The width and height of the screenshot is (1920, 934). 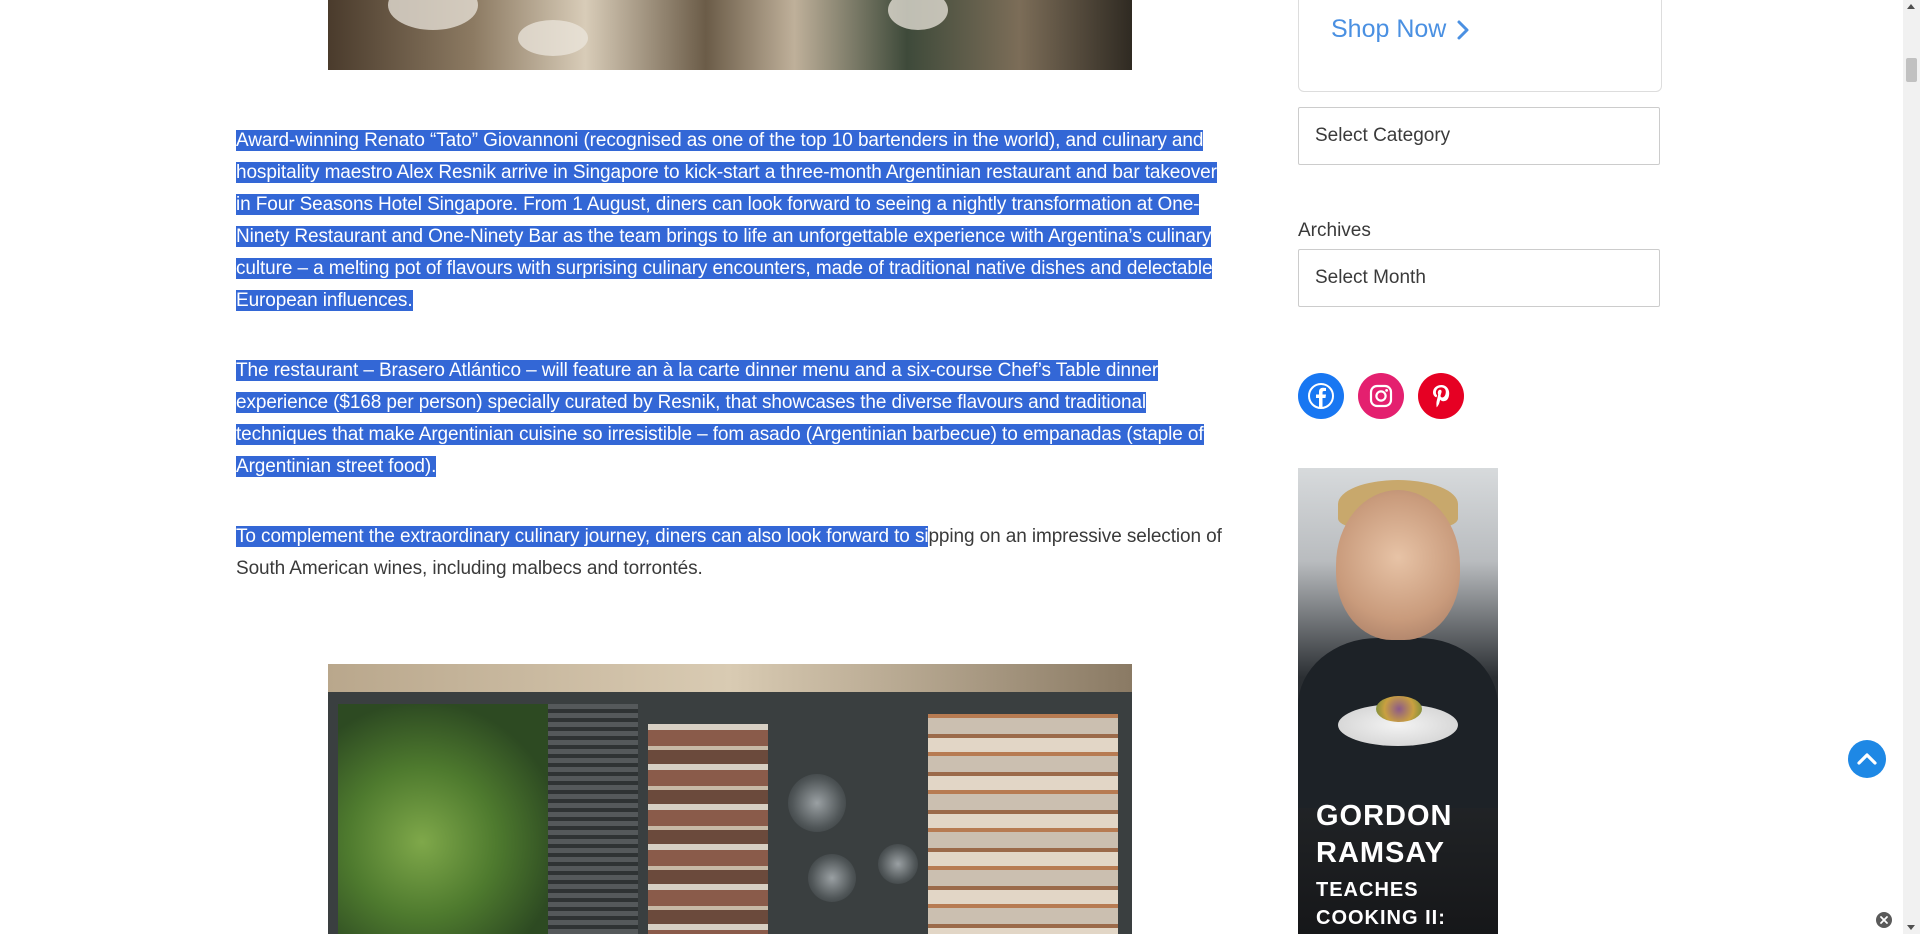 I want to click on shop-now-label: Shop Now, so click(x=1389, y=29).